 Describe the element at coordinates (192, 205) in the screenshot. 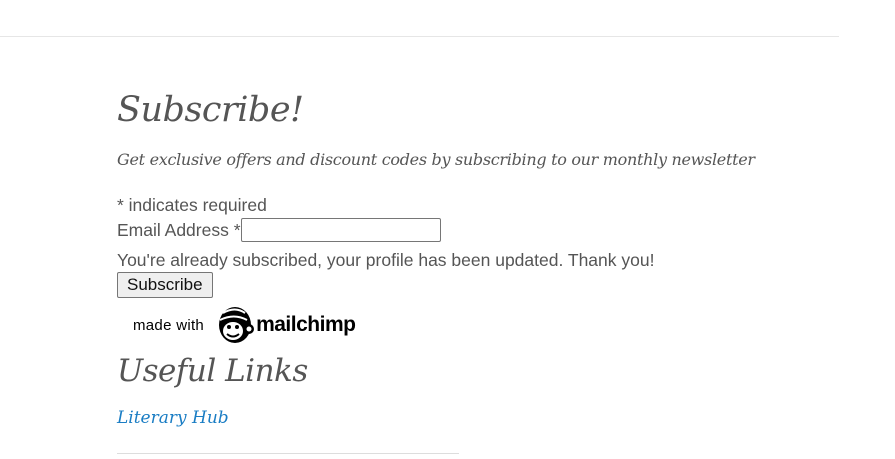

I see `required-note: * indicates required` at that location.